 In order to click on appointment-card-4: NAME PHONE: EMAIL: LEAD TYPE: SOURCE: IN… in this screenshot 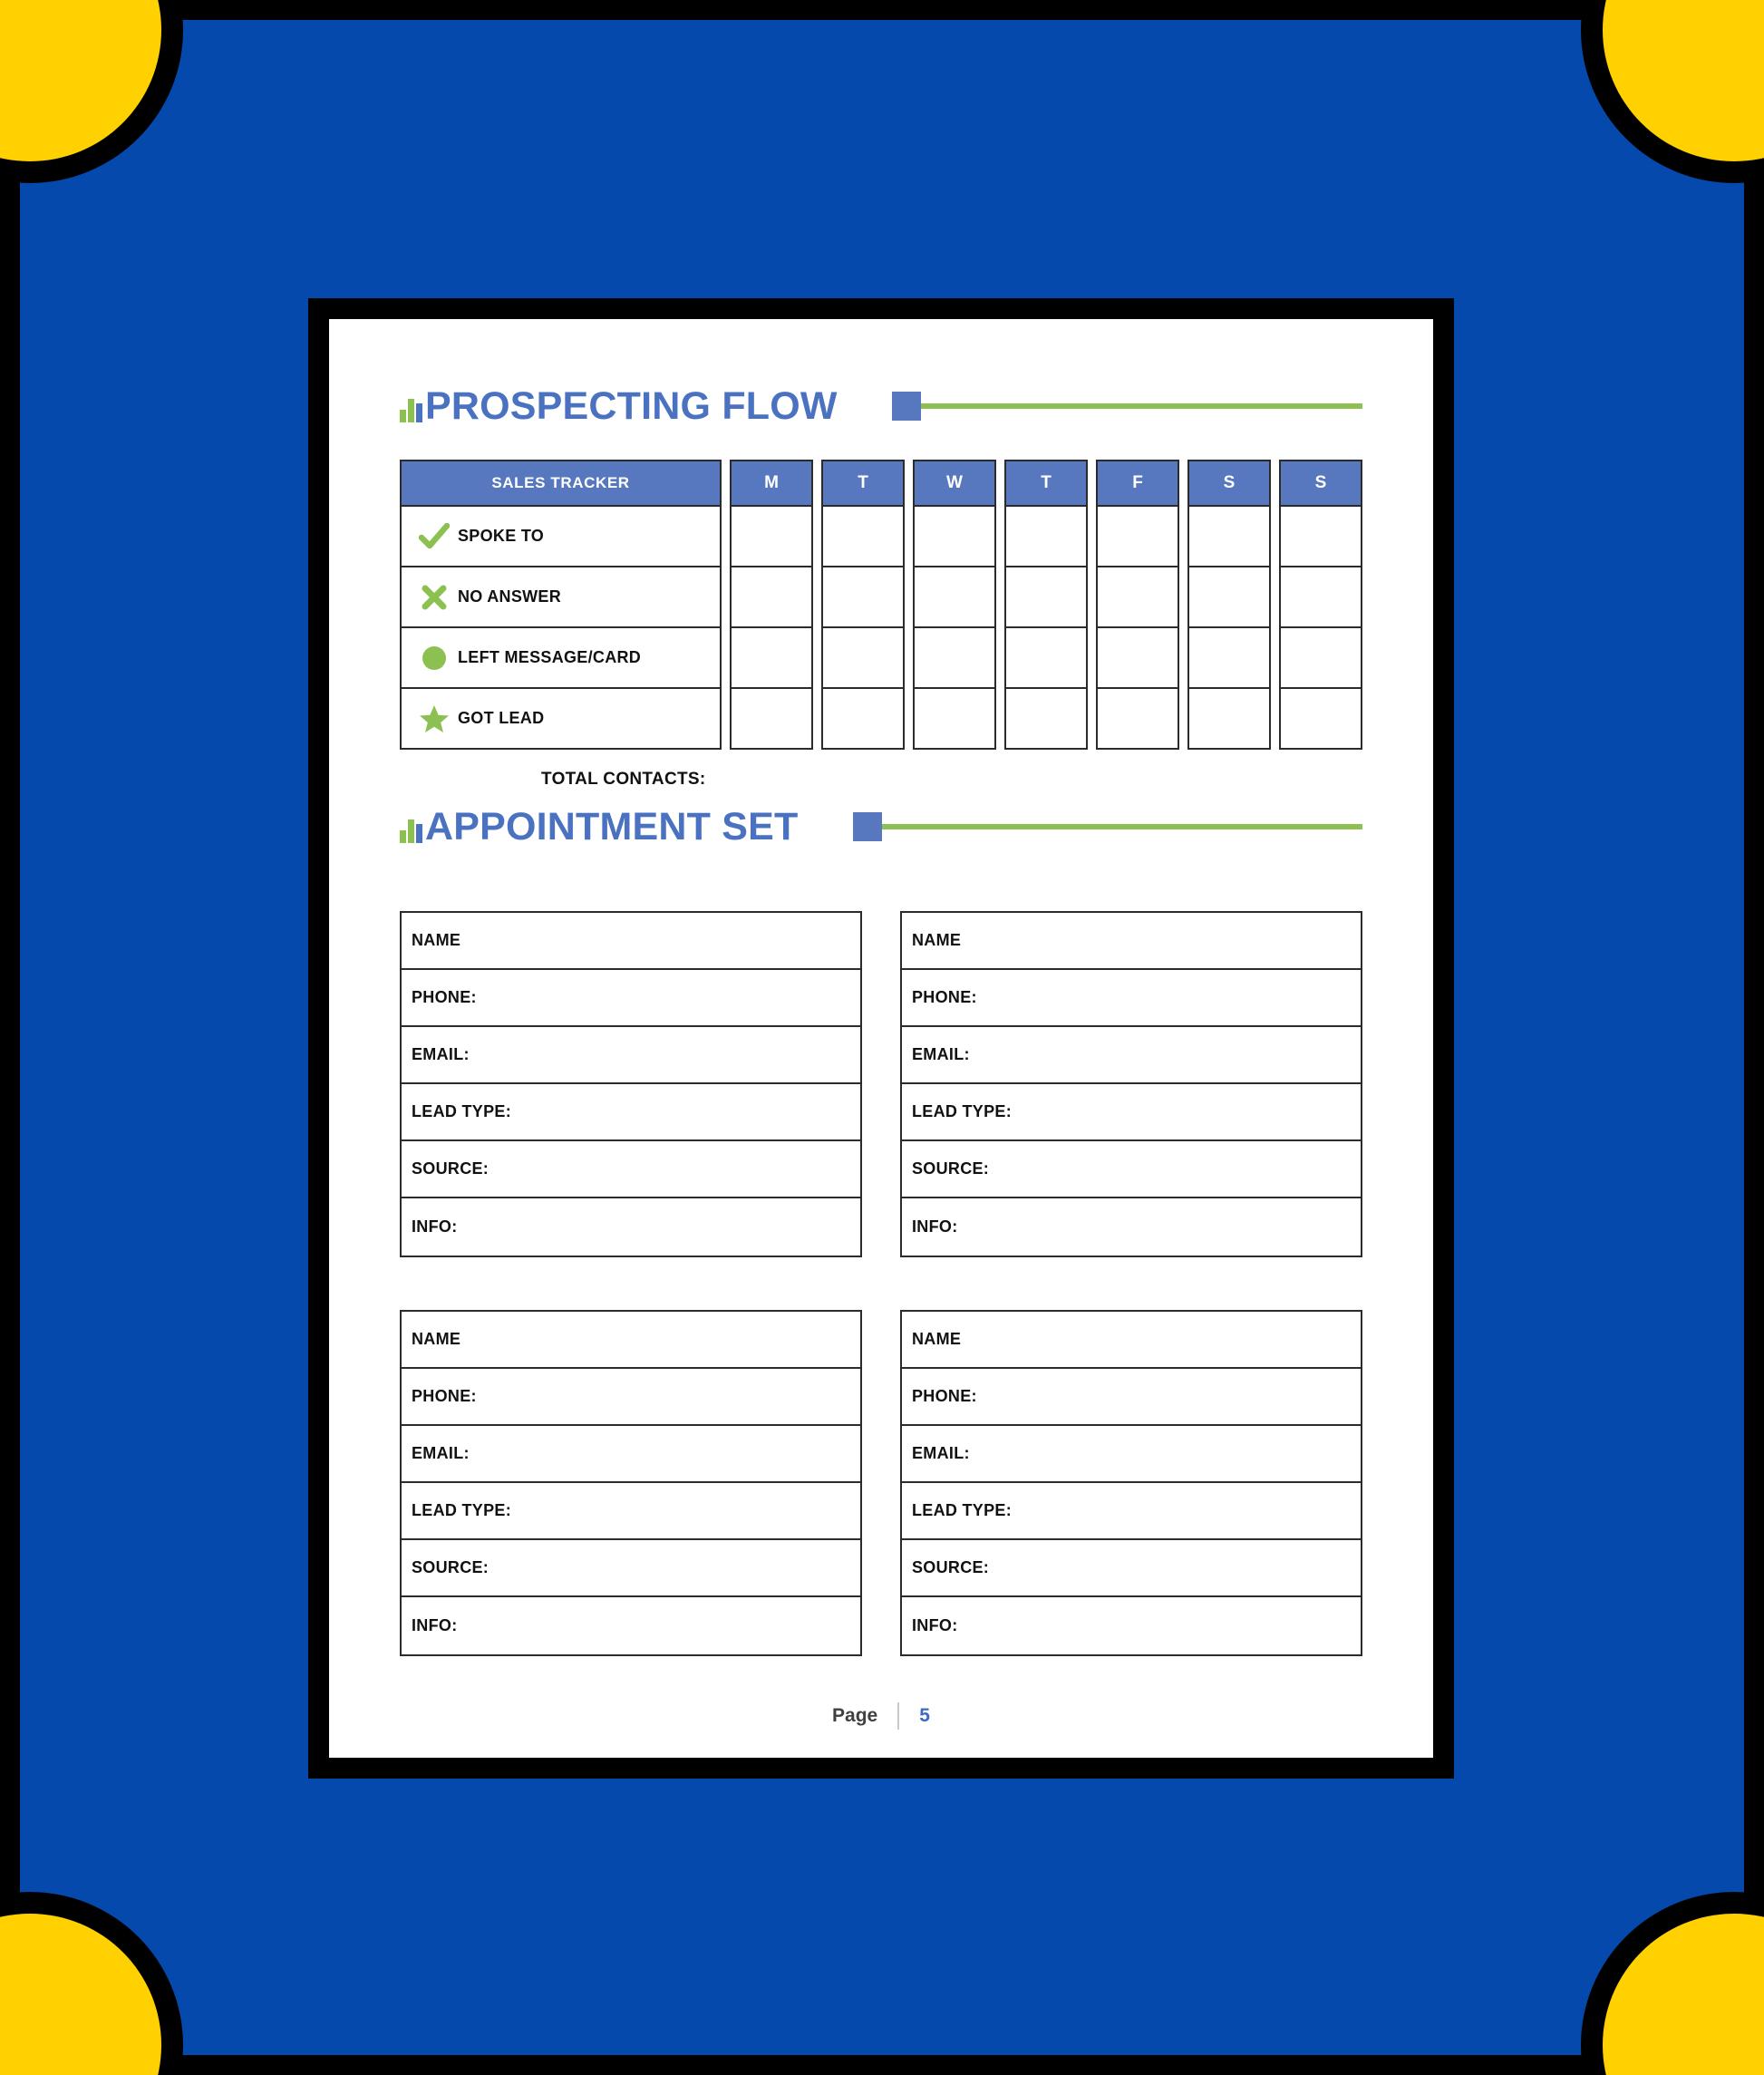, I will do `click(1131, 1483)`.